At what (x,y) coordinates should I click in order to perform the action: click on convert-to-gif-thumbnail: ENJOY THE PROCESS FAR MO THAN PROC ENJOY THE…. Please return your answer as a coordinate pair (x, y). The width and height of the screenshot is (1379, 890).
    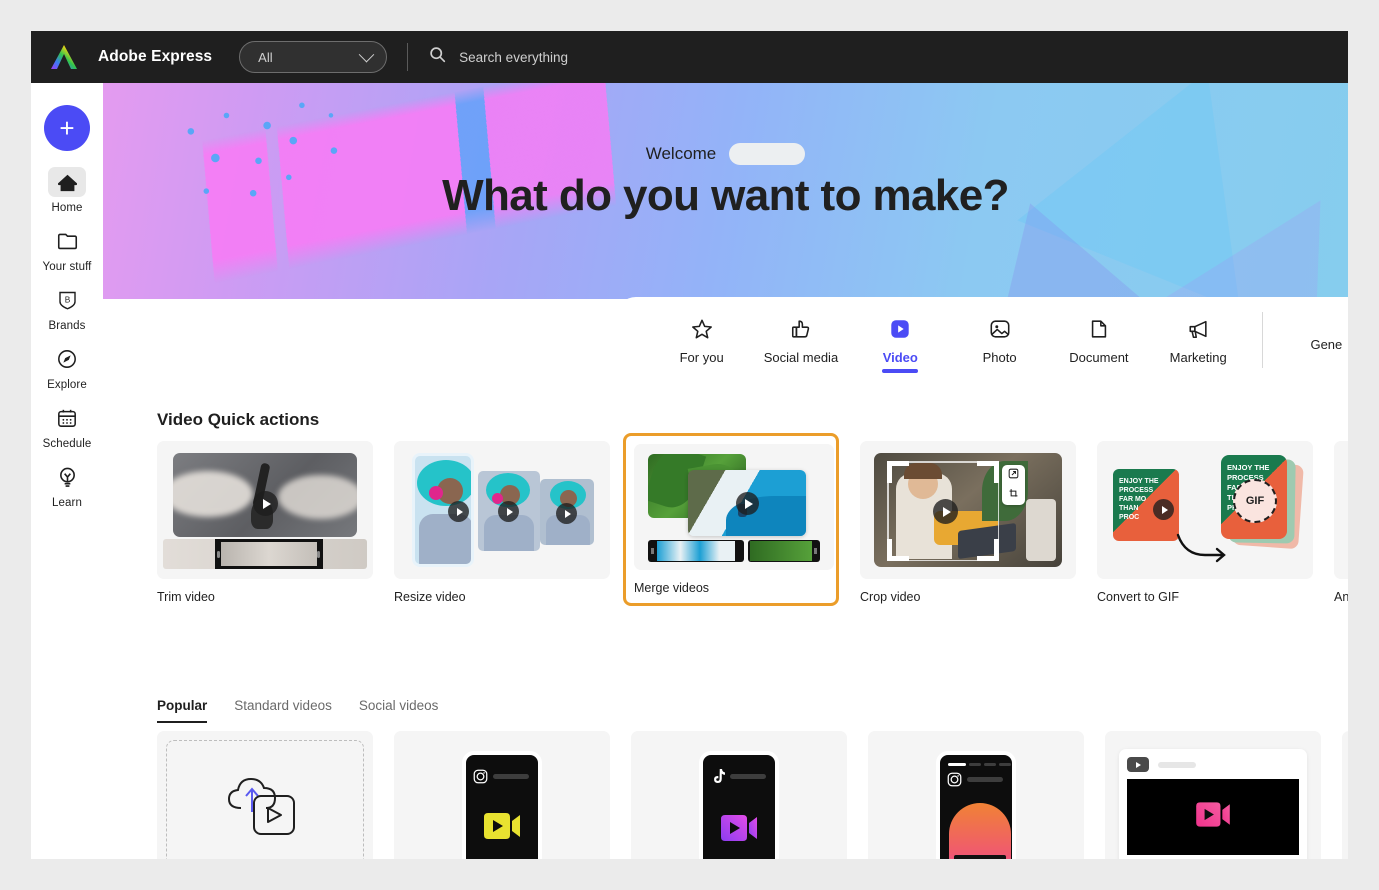
    Looking at the image, I should click on (1205, 510).